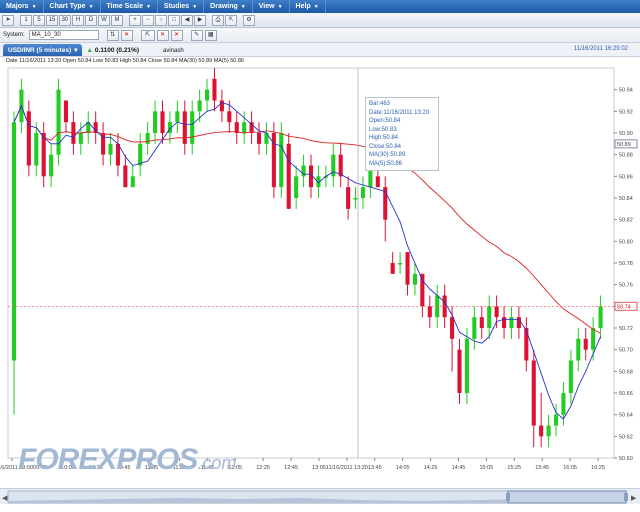  Describe the element at coordinates (187, 20) in the screenshot. I see `pan-left-icon: ◀` at that location.